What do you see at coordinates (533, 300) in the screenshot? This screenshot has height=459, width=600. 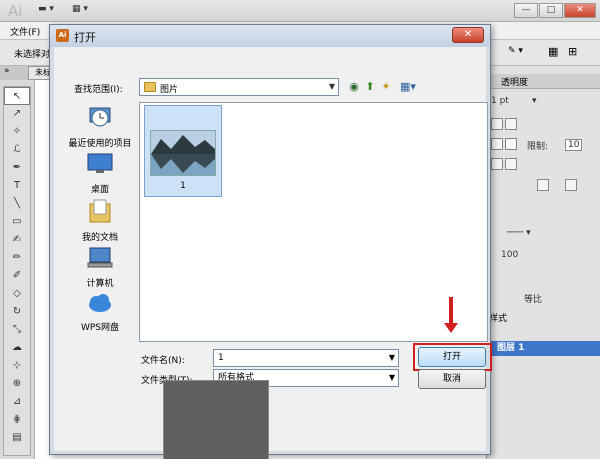 I see `ratio-label: 等比` at bounding box center [533, 300].